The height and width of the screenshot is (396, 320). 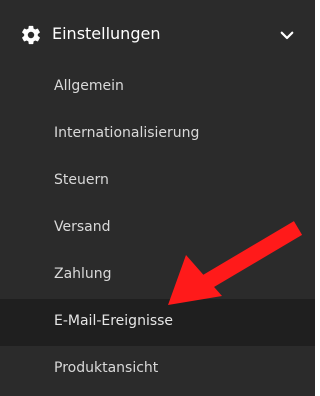 I want to click on settings-menu-header: Einstellungen, so click(x=160, y=36).